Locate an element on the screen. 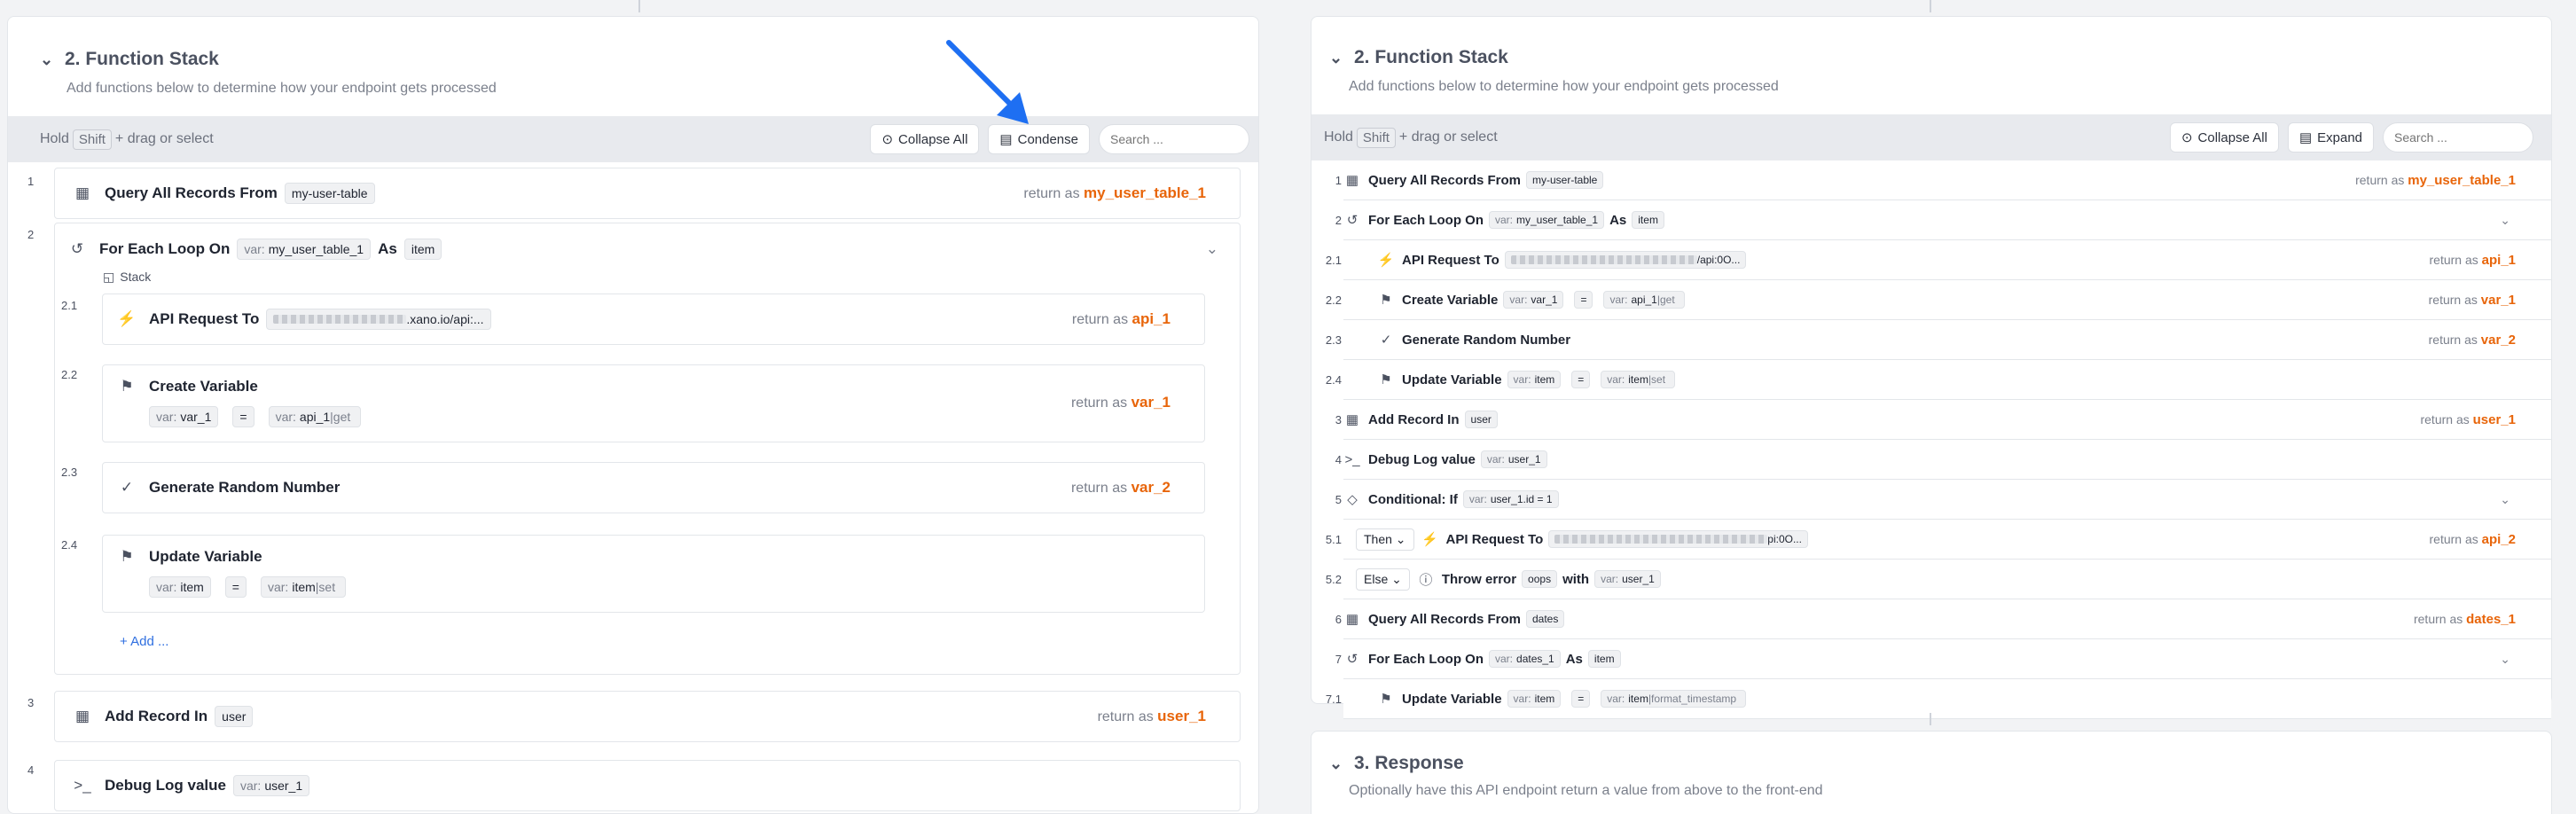 This screenshot has width=2576, height=814. function-row-add-record: ▦ Add Record In user return as user_1 is located at coordinates (647, 716).